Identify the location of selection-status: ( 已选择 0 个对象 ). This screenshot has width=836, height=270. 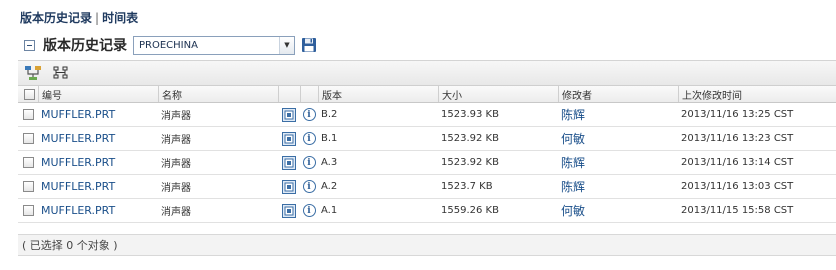
(427, 245).